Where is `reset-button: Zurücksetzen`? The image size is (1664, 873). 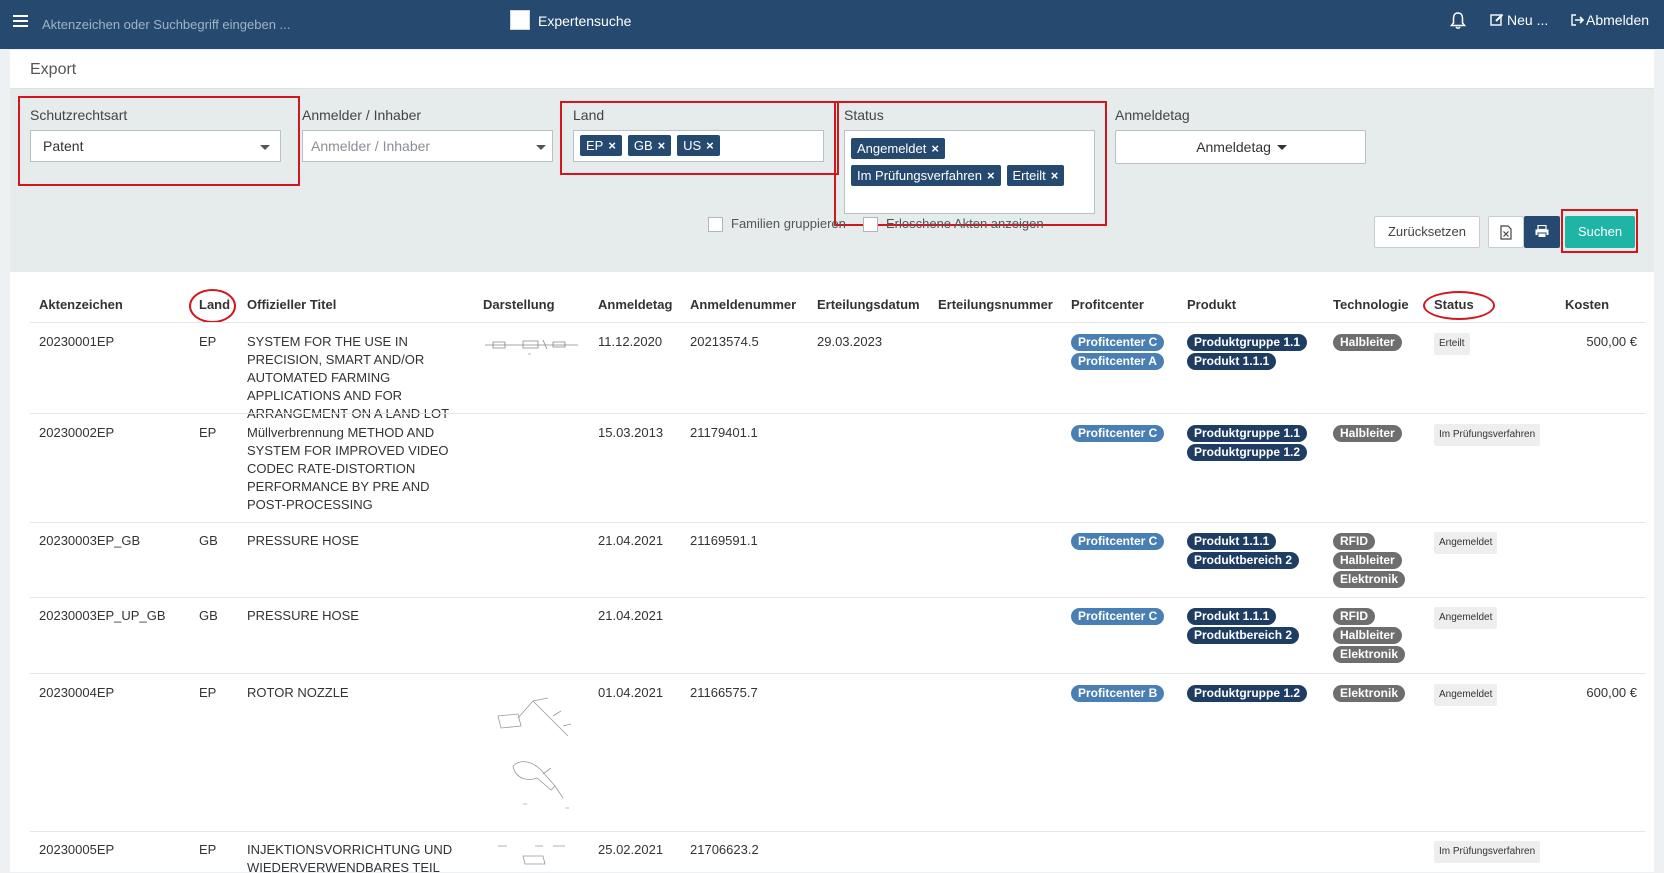 reset-button: Zurücksetzen is located at coordinates (1427, 232).